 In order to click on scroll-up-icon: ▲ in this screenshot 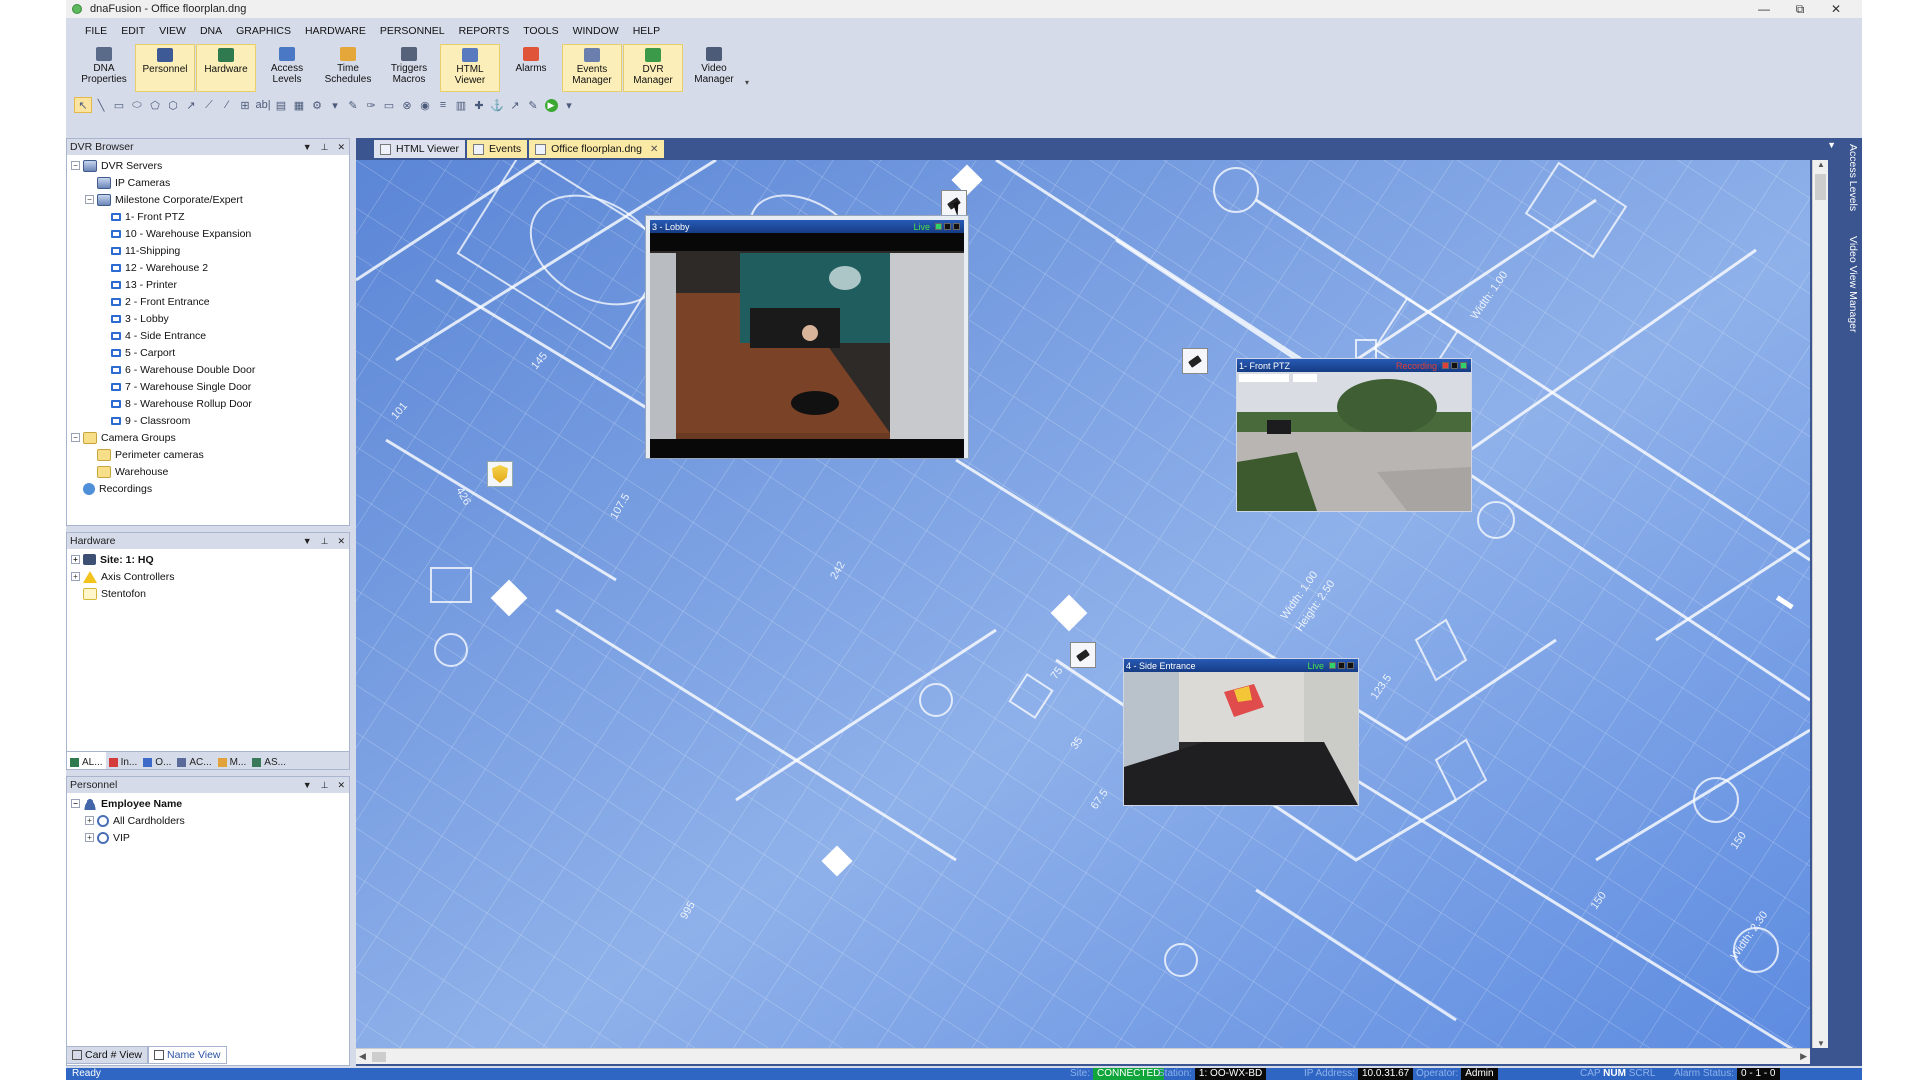, I will do `click(1821, 164)`.